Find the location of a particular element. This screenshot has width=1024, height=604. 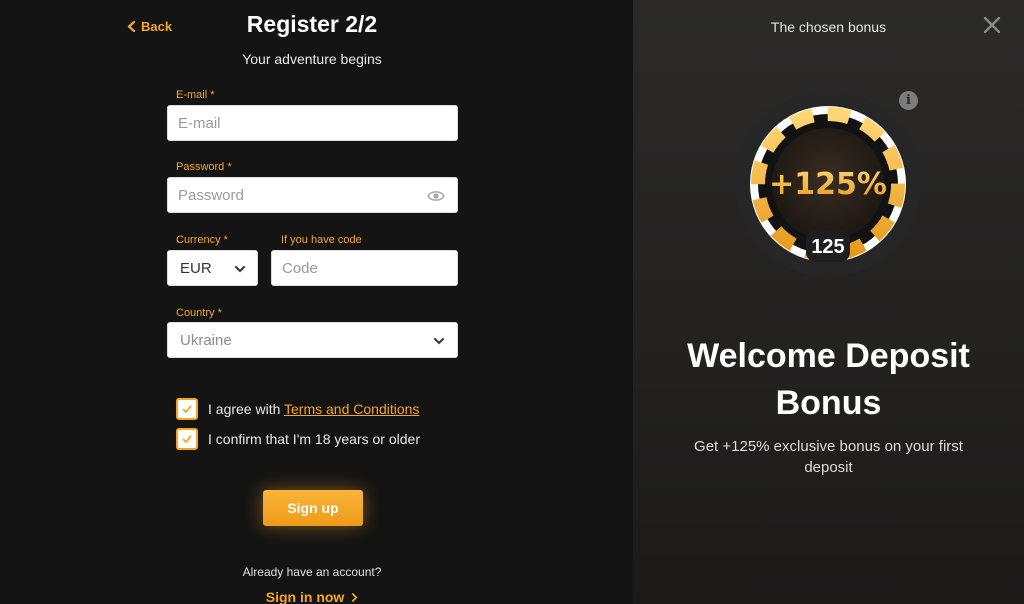

eye-icon is located at coordinates (436, 196).